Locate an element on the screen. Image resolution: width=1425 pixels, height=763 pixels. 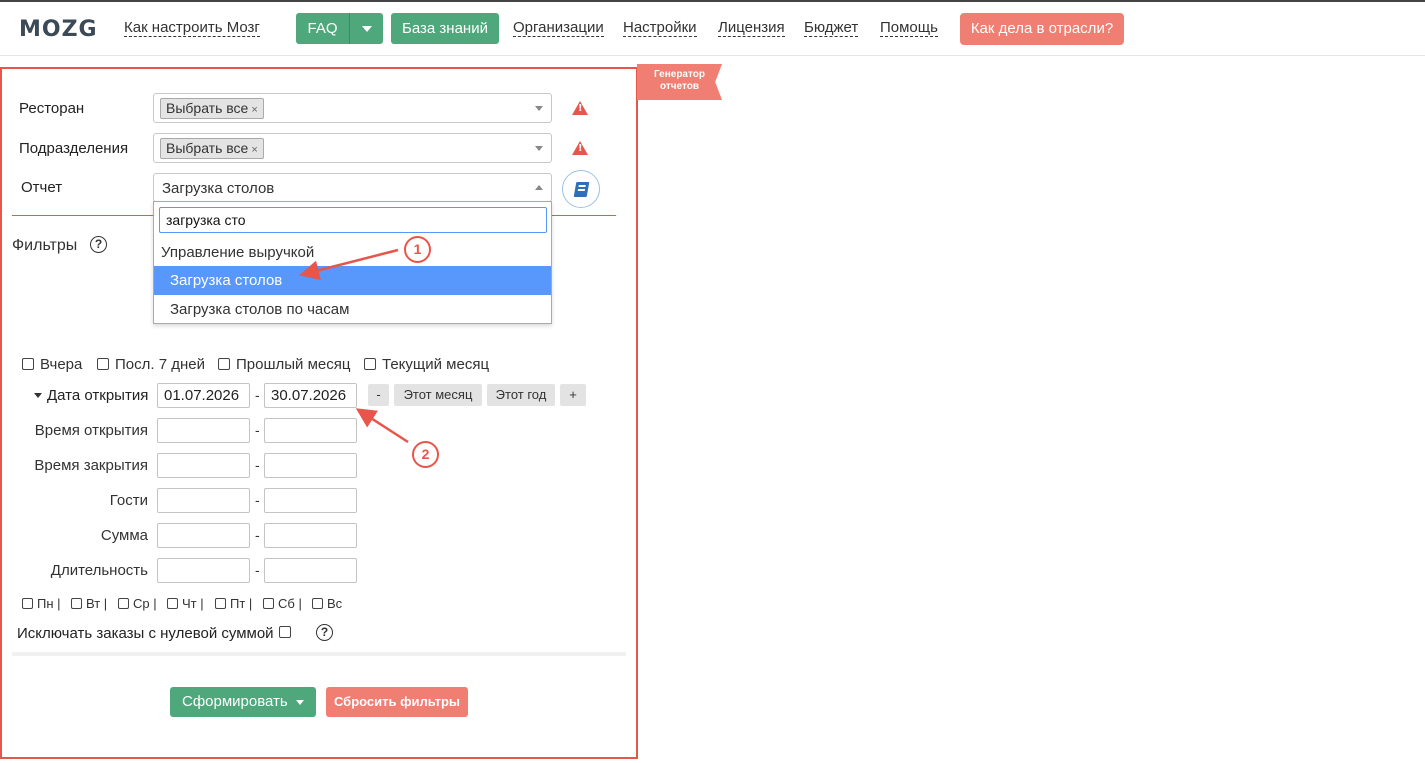
annotation-marker-2: 2 is located at coordinates (425, 454).